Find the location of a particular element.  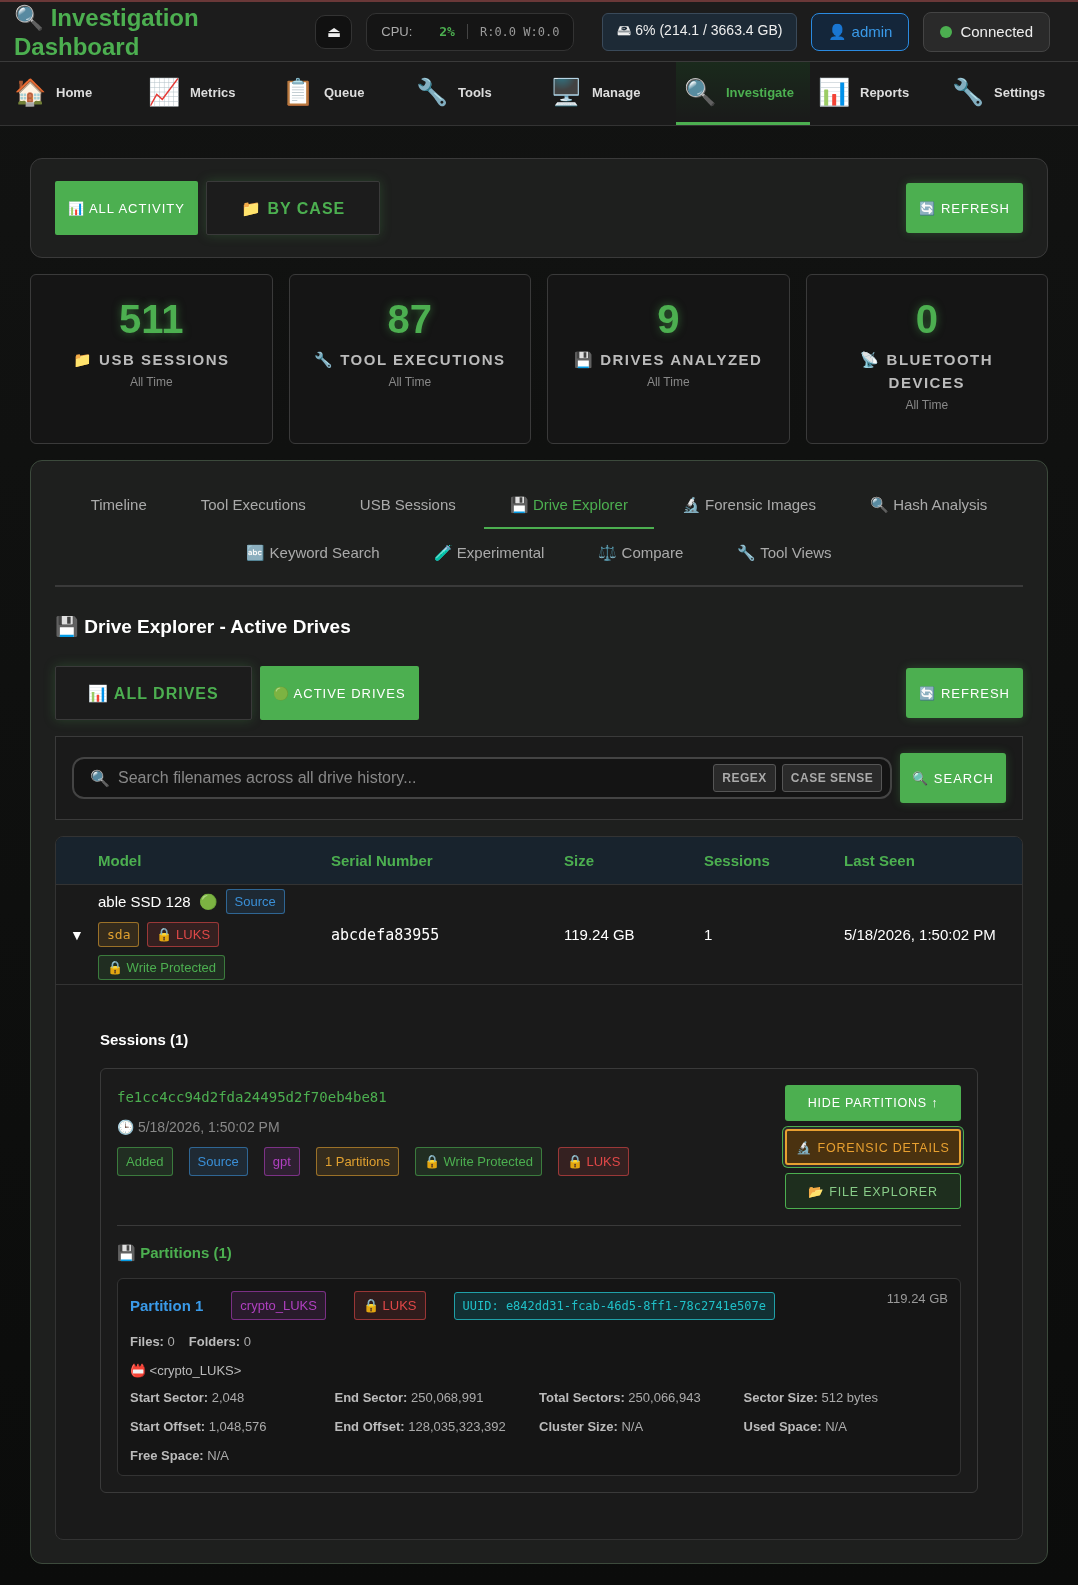

stat-label: 🔧 TOOL EXECUTIONS is located at coordinates (410, 360).